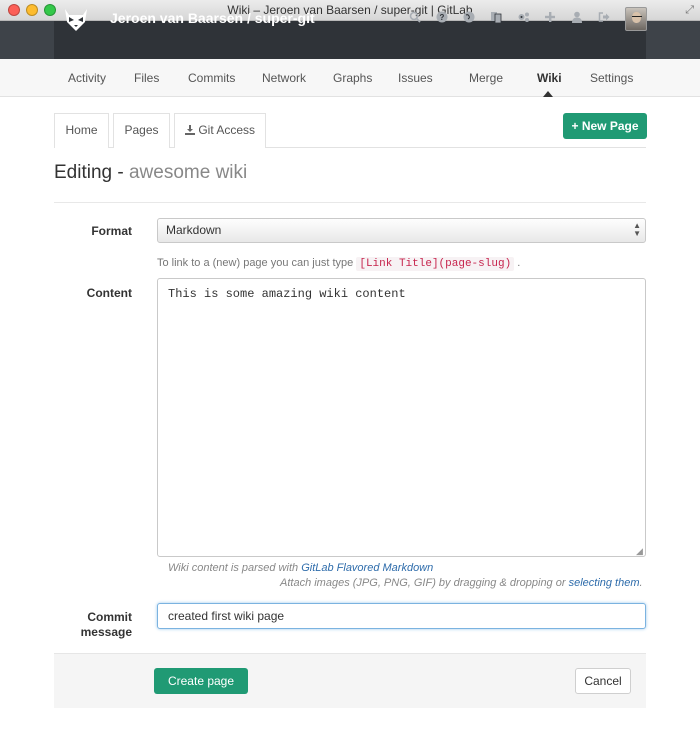 This screenshot has height=751, width=700. What do you see at coordinates (367, 568) in the screenshot?
I see `markdown-help-link: GitLab Flavored Markdown` at bounding box center [367, 568].